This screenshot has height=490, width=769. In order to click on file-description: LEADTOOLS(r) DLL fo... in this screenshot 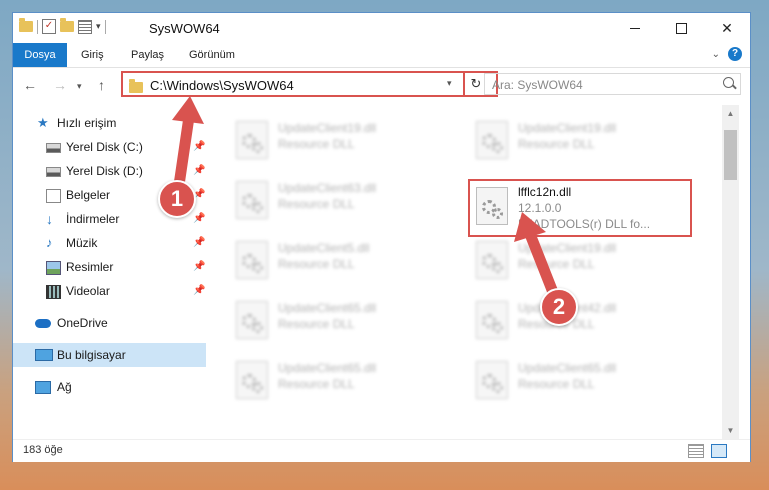, I will do `click(584, 224)`.